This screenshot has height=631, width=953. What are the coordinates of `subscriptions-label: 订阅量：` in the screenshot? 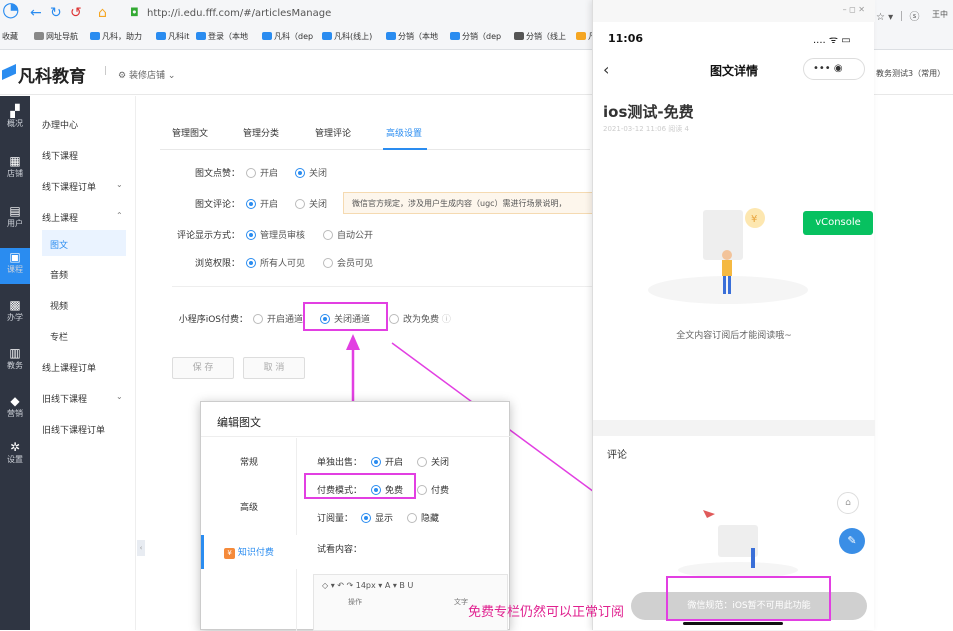 It's located at (335, 519).